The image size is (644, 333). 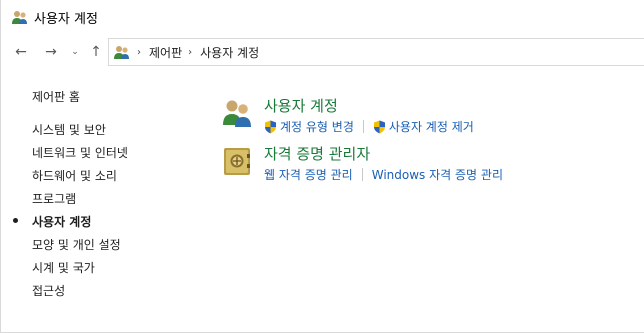 What do you see at coordinates (15, 220) in the screenshot?
I see `active-bullet` at bounding box center [15, 220].